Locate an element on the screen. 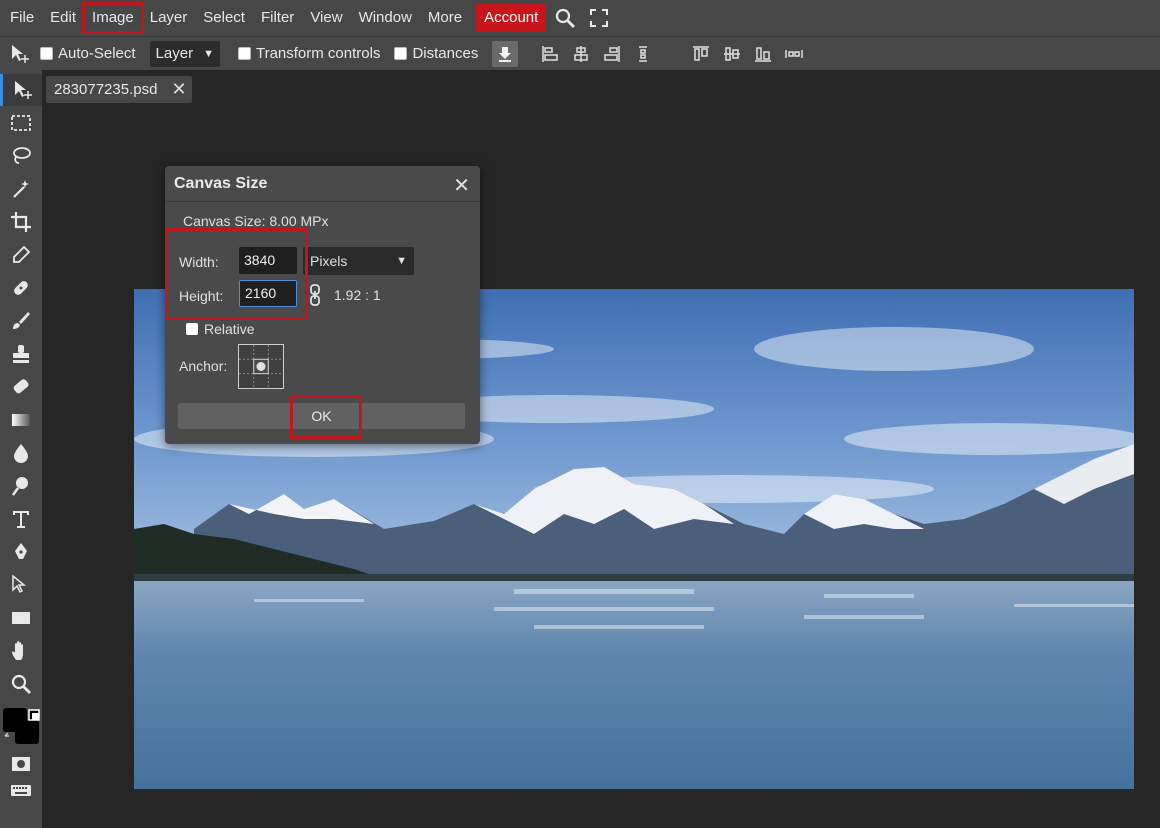 This screenshot has height=828, width=1160. align-hcenter-icon is located at coordinates (581, 54).